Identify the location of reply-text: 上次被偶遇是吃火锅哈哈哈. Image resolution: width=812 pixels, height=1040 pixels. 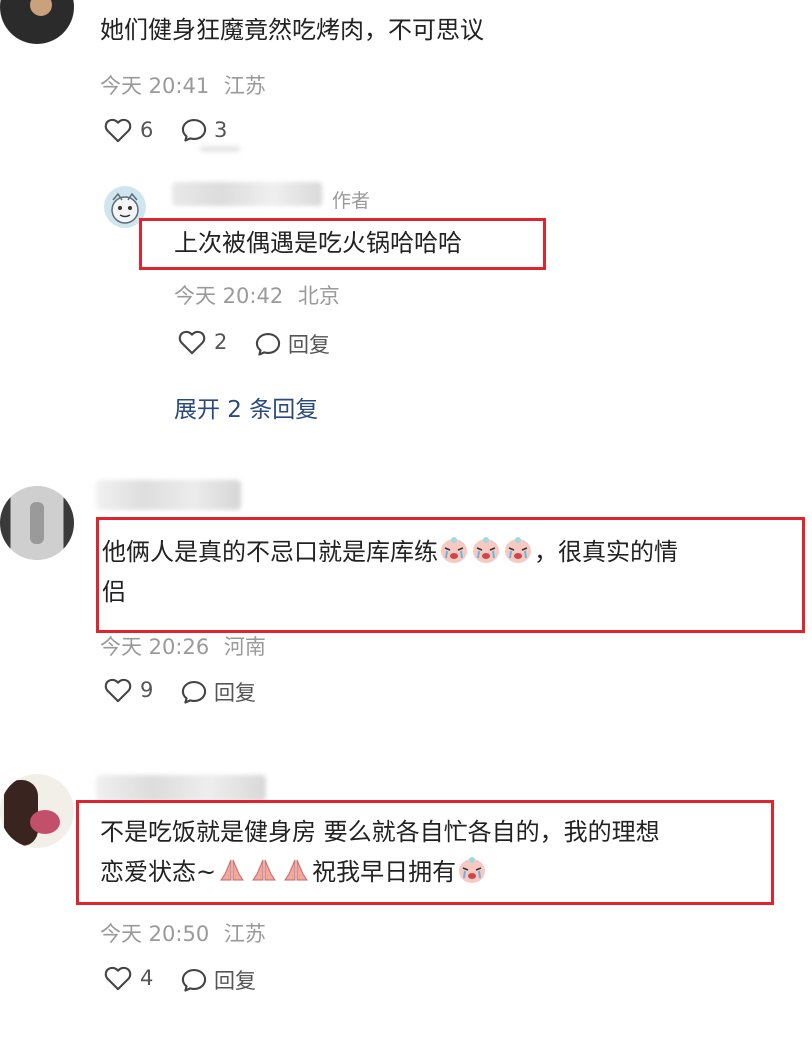
(318, 243).